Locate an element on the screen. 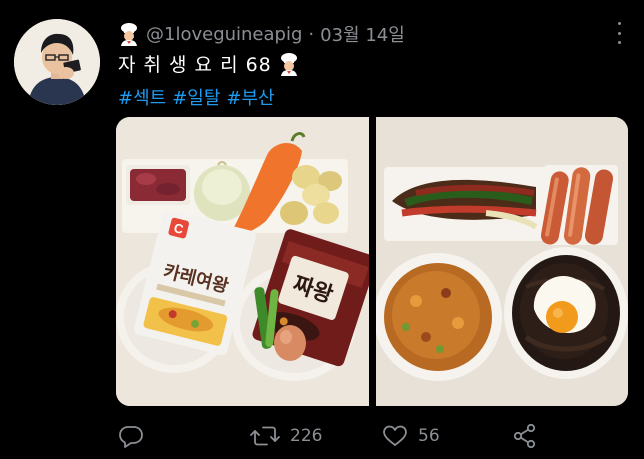 Image resolution: width=644 pixels, height=459 pixels. hashtag-list: #섹트 #일탈 #부산 is located at coordinates (196, 97).